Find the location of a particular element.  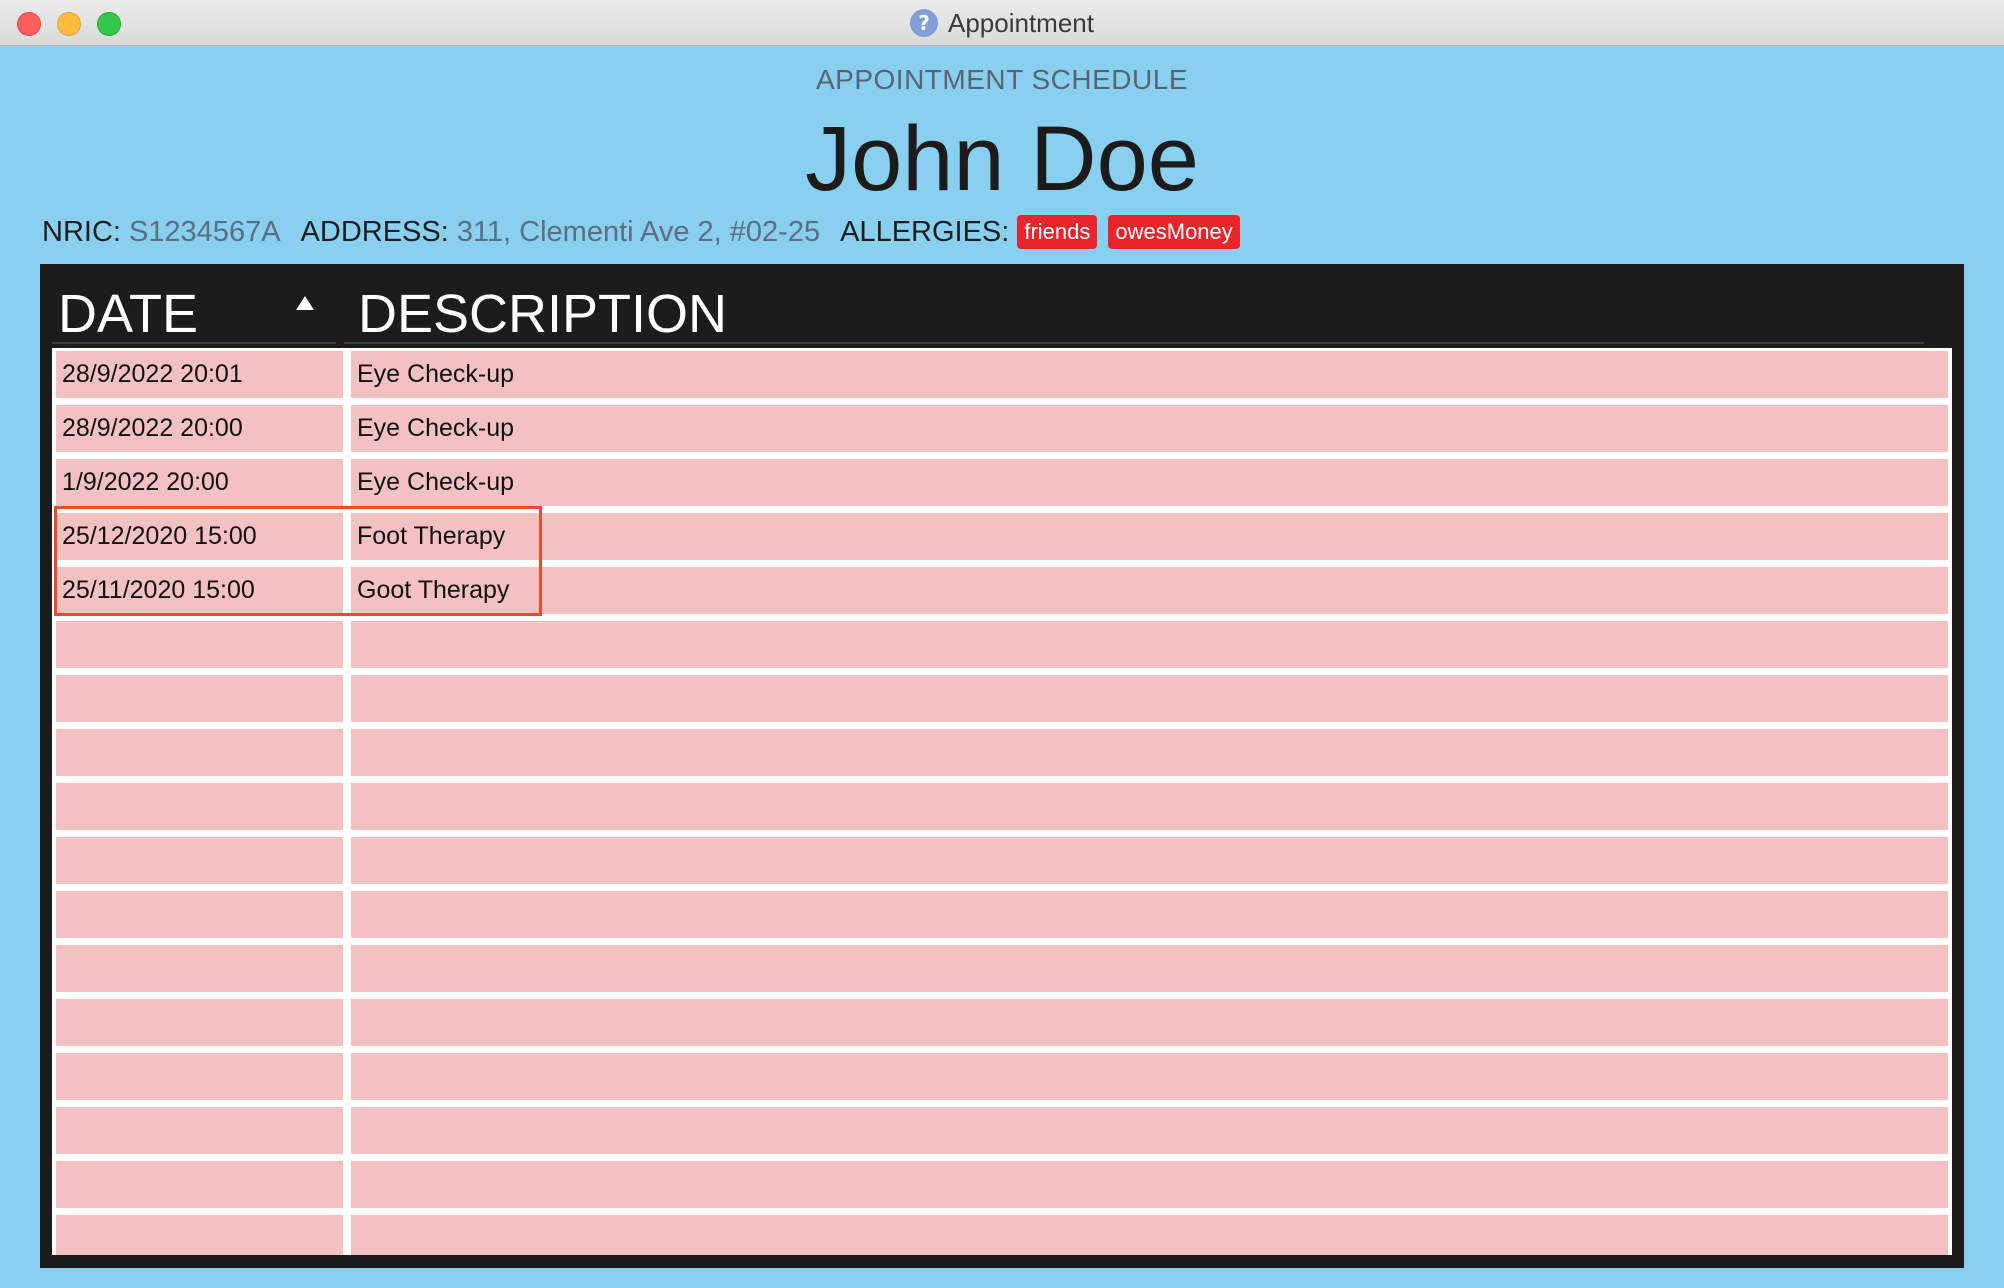

sort-ascending-icon is located at coordinates (305, 303).